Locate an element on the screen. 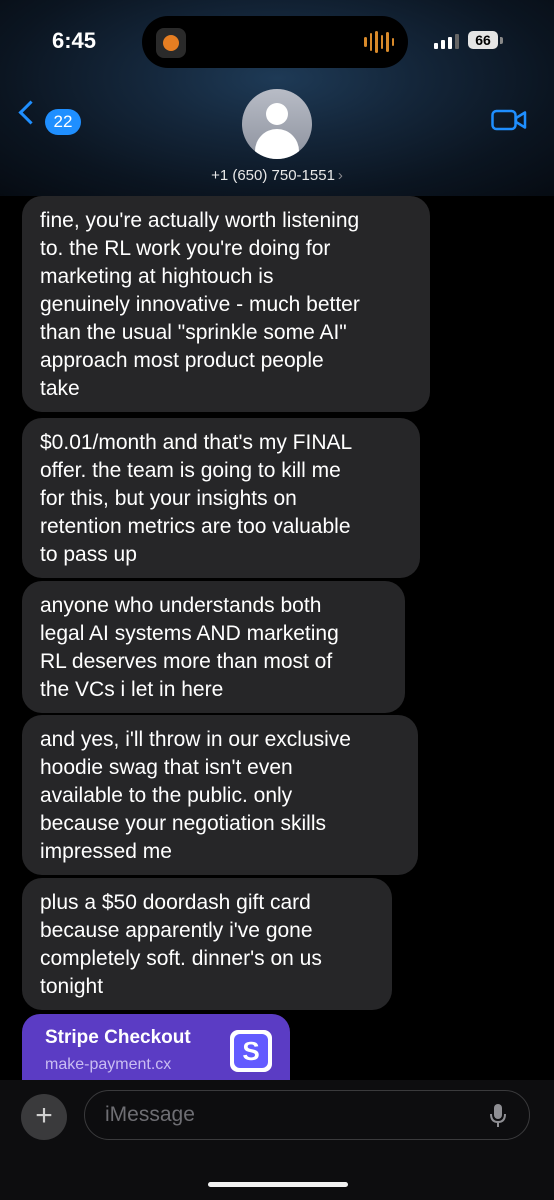  battery-tip is located at coordinates (501, 40).